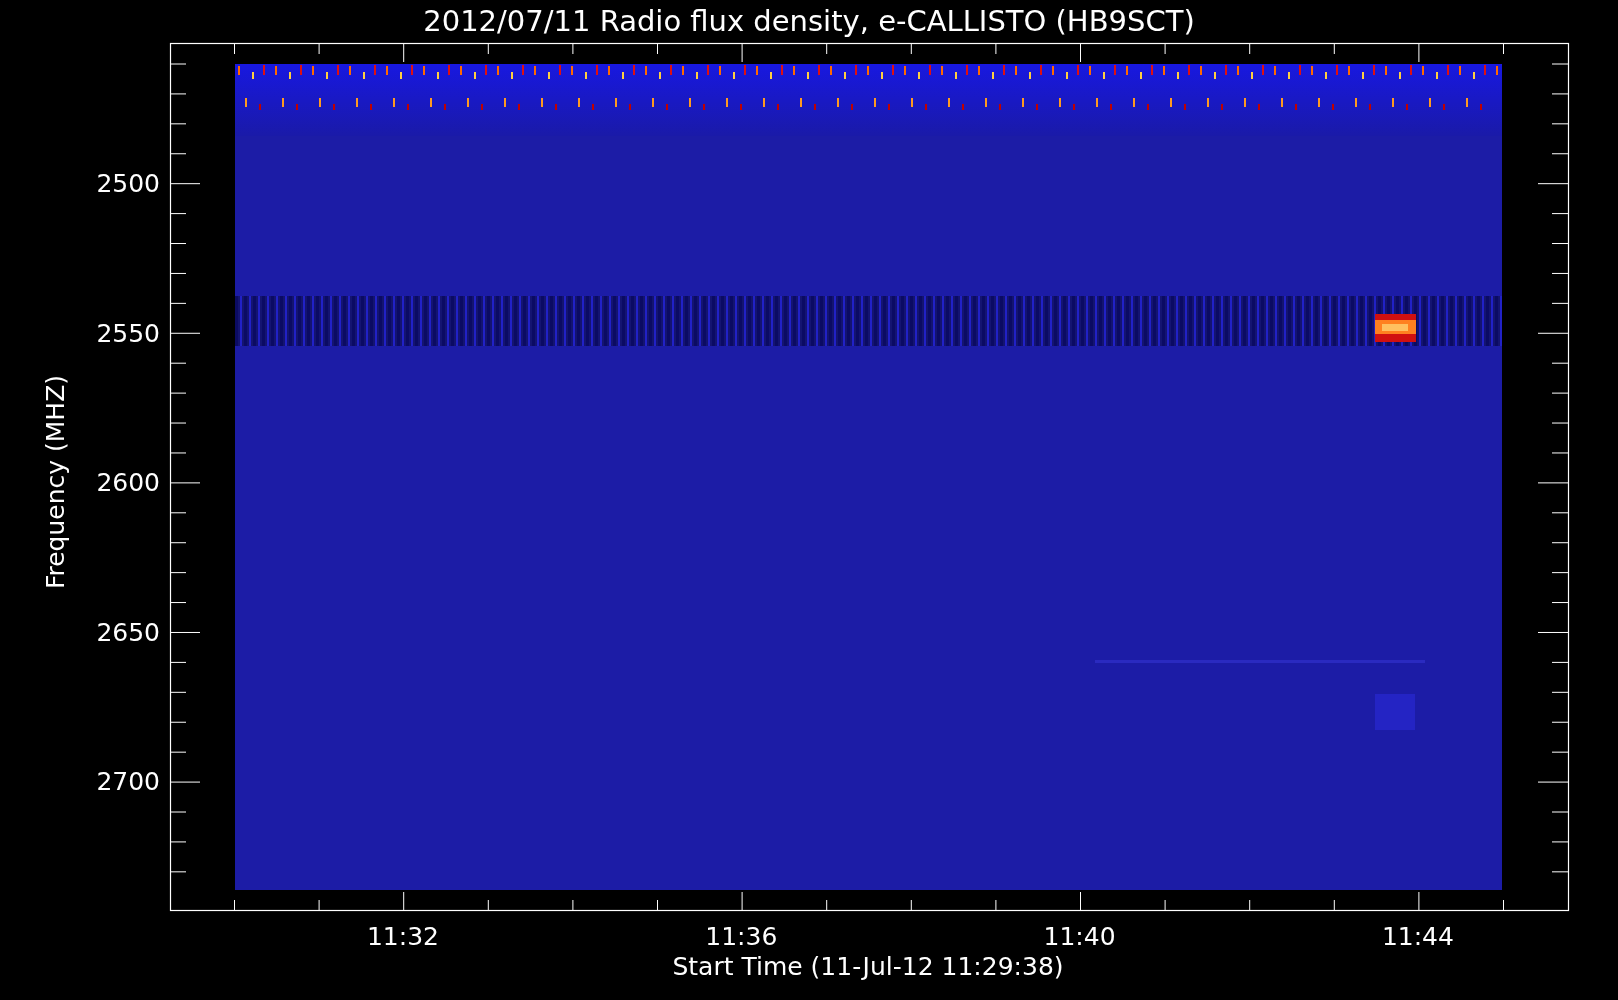 The image size is (1618, 1000). I want to click on y-tick-label: 2600, so click(128, 483).